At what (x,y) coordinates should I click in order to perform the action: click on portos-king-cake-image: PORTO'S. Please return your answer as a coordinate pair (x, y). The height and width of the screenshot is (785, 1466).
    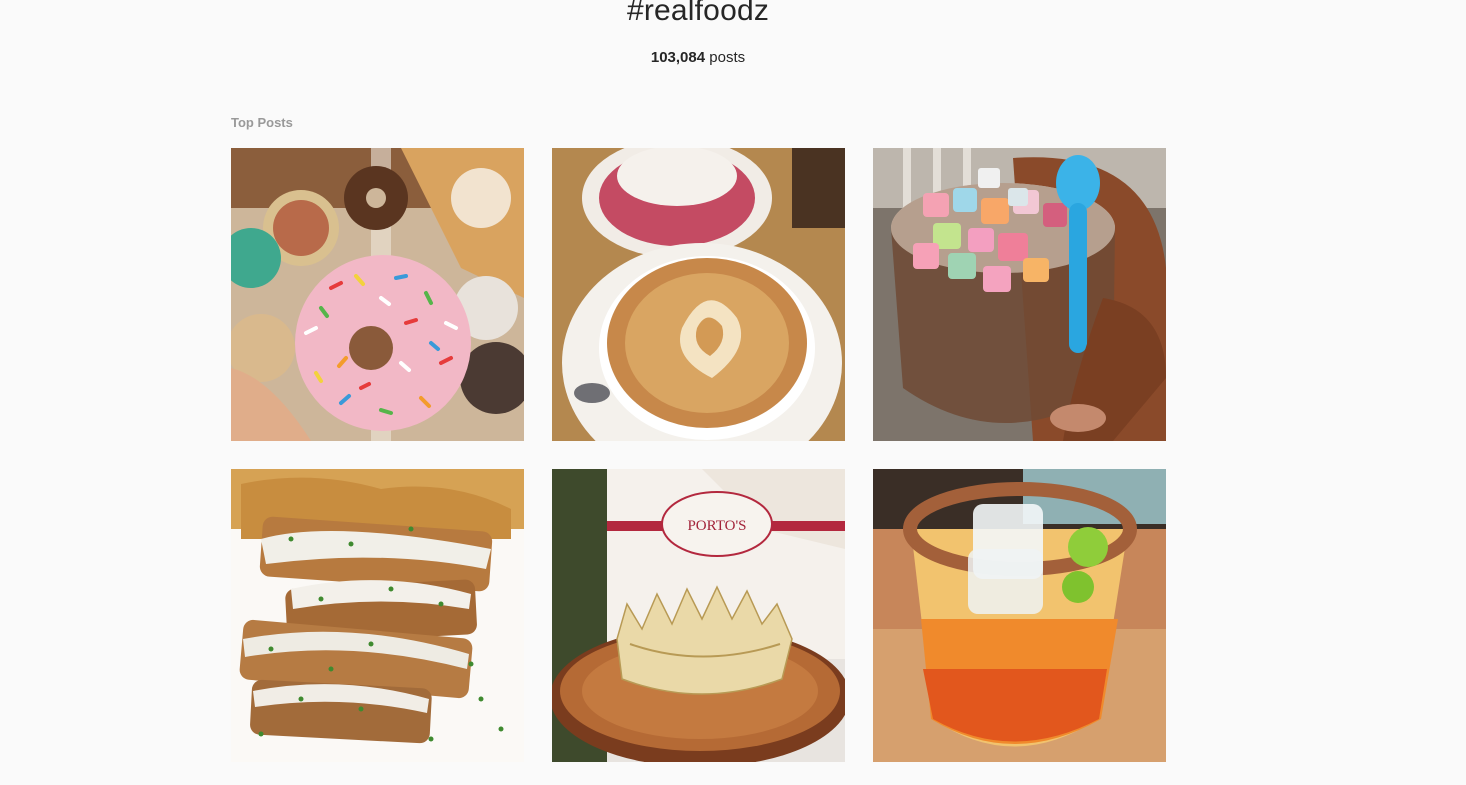
    Looking at the image, I should click on (698, 615).